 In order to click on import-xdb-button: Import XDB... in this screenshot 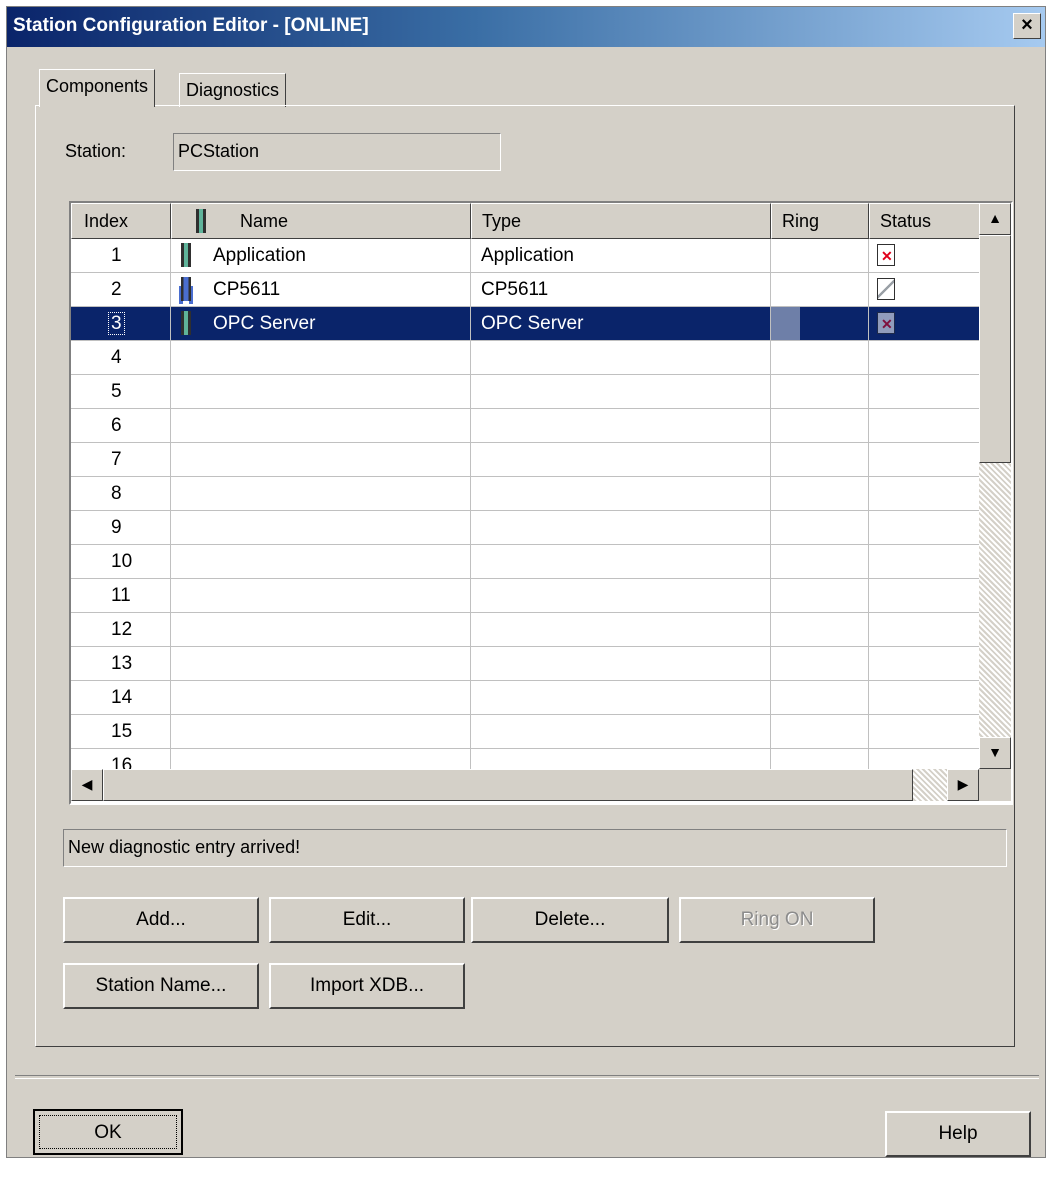, I will do `click(367, 986)`.